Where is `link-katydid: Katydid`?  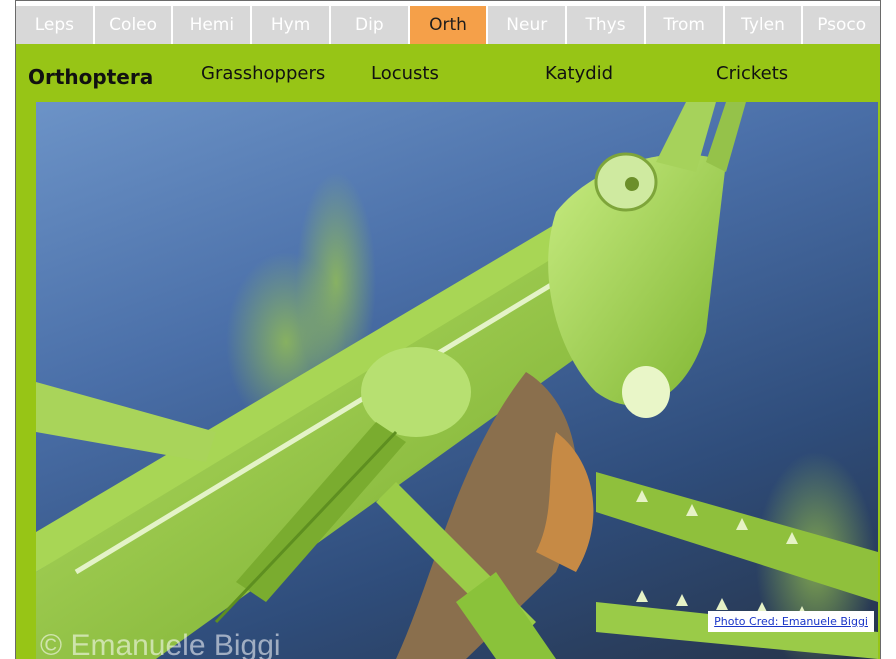
link-katydid: Katydid is located at coordinates (579, 73).